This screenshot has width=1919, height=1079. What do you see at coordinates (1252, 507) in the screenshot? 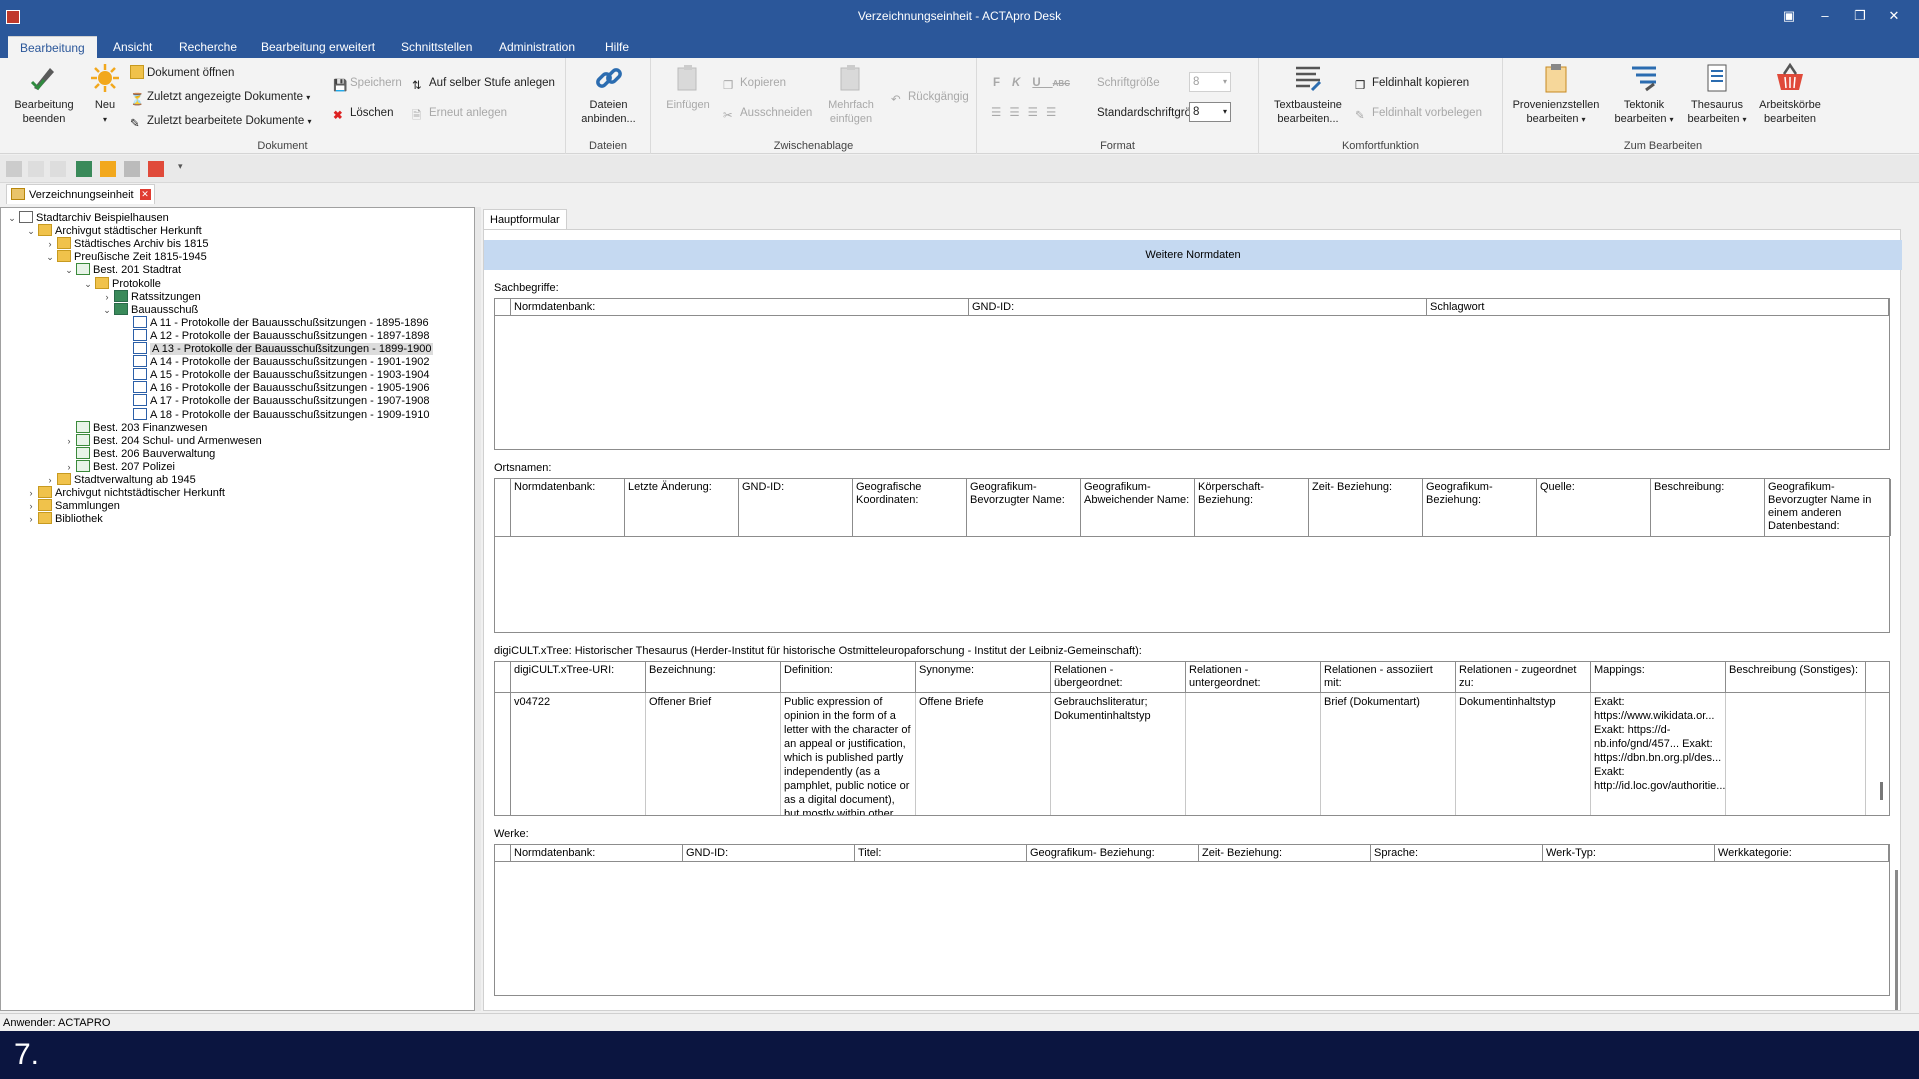
I see `column-header: Körperschaft-Beziehung:` at bounding box center [1252, 507].